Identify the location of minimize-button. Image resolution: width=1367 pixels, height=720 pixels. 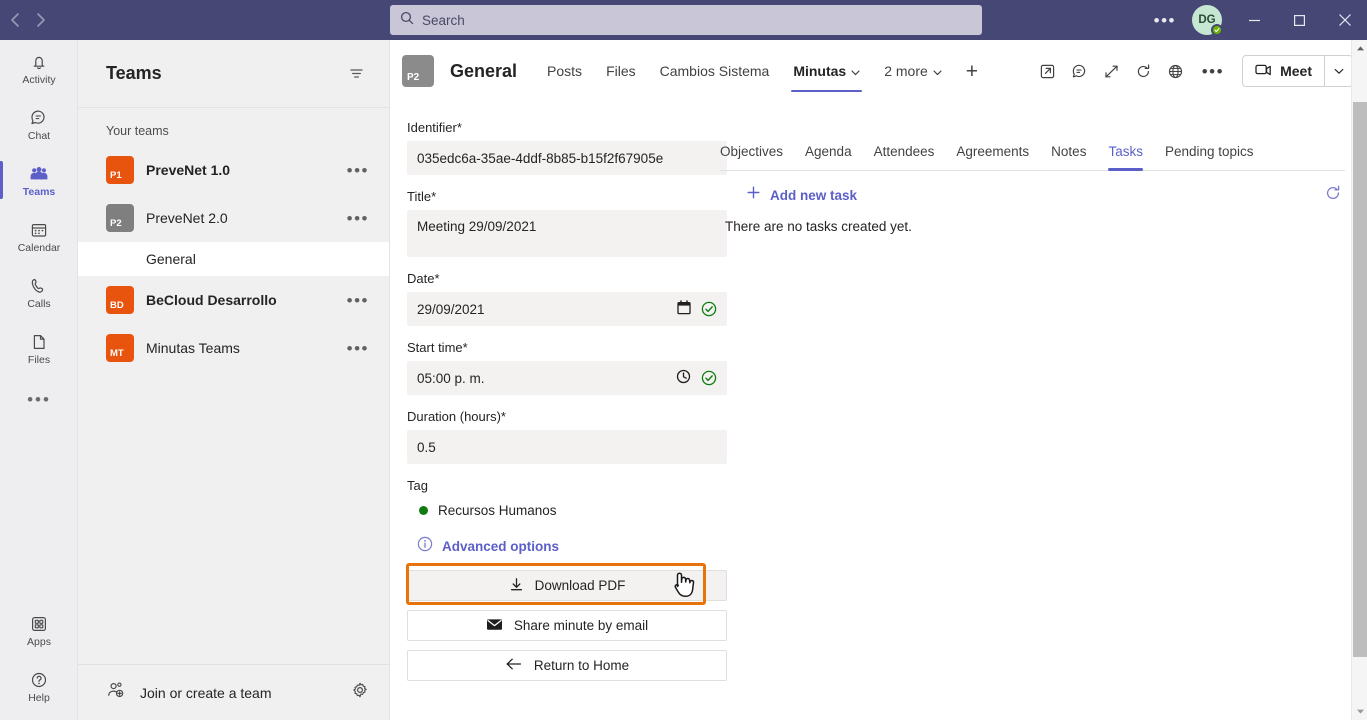
(1254, 20).